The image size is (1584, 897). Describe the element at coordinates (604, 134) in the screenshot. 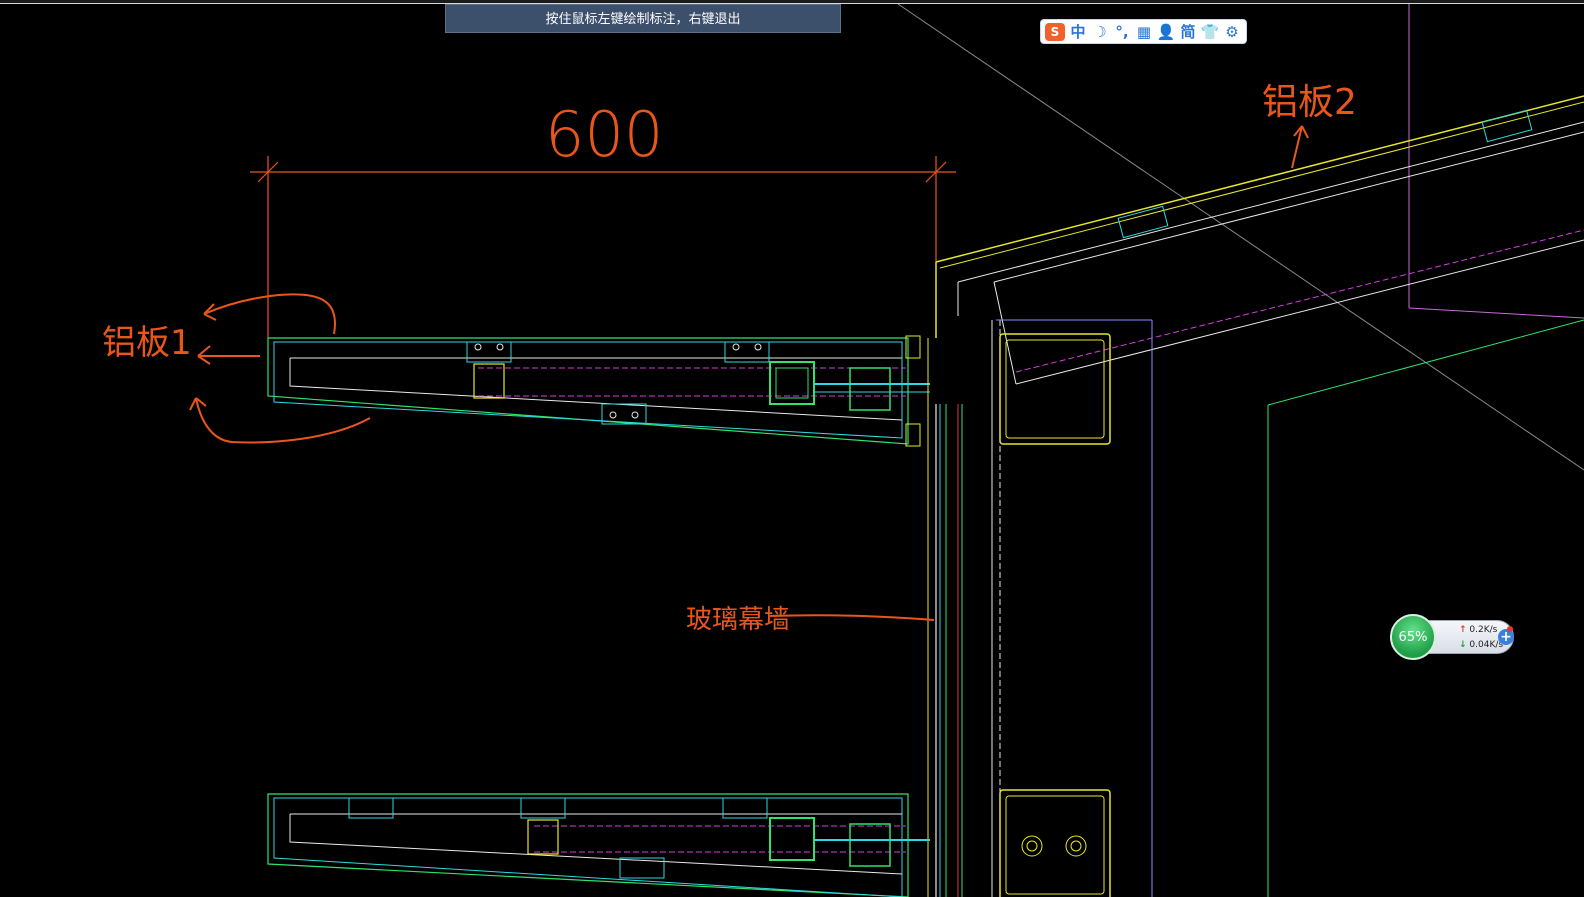

I see `dimension-text-600: 600` at that location.